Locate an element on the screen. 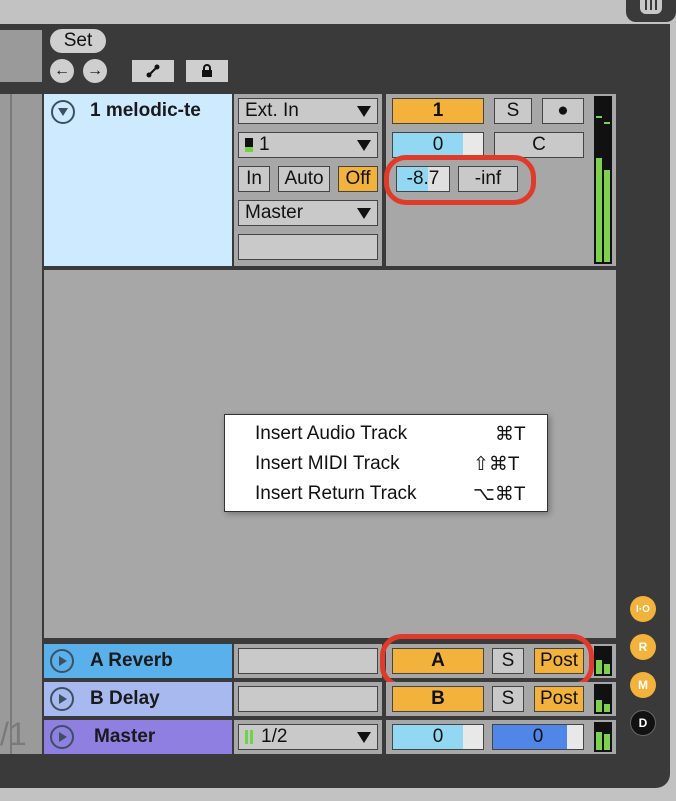  scene-strip-top is located at coordinates (21, 56).